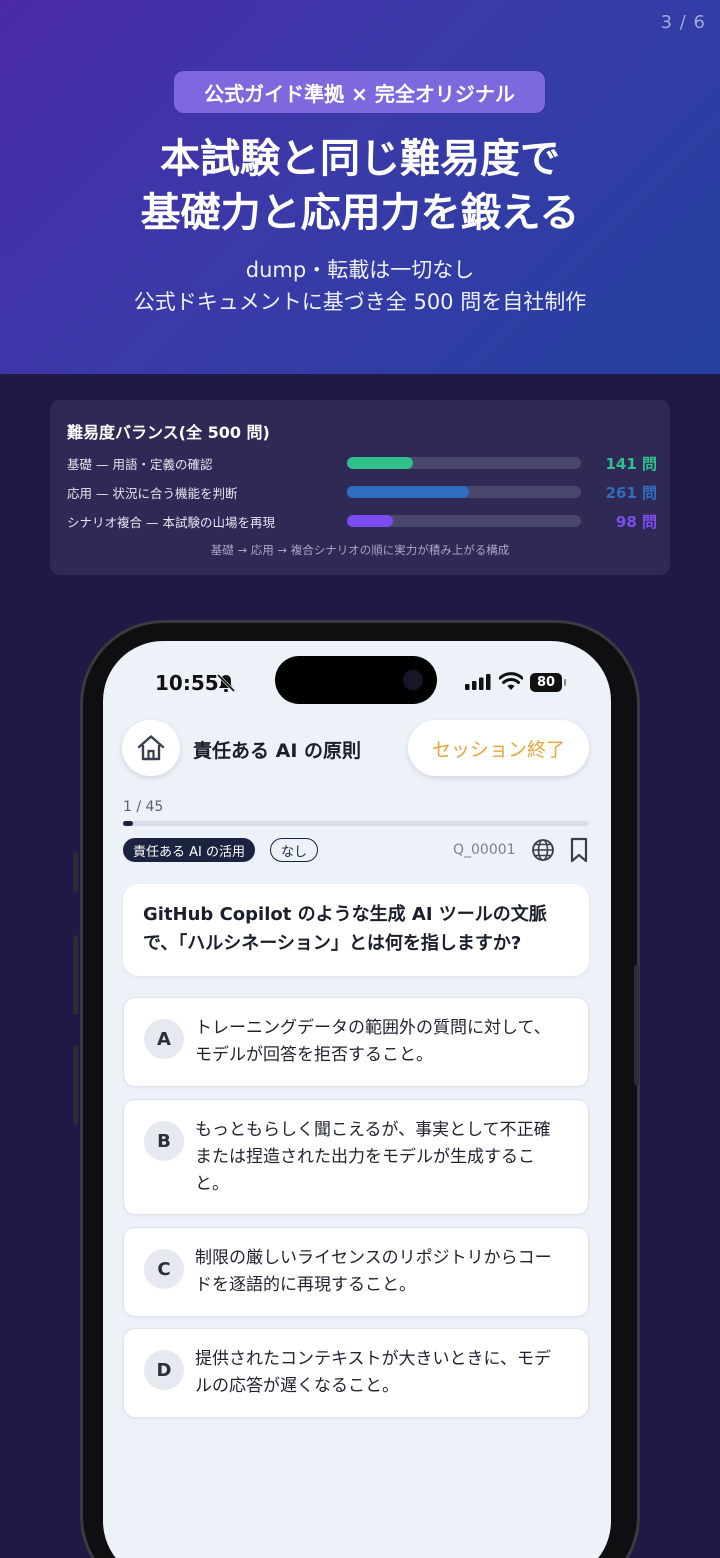 Image resolution: width=720 pixels, height=1558 pixels. I want to click on progress-bar-fill, so click(128, 823).